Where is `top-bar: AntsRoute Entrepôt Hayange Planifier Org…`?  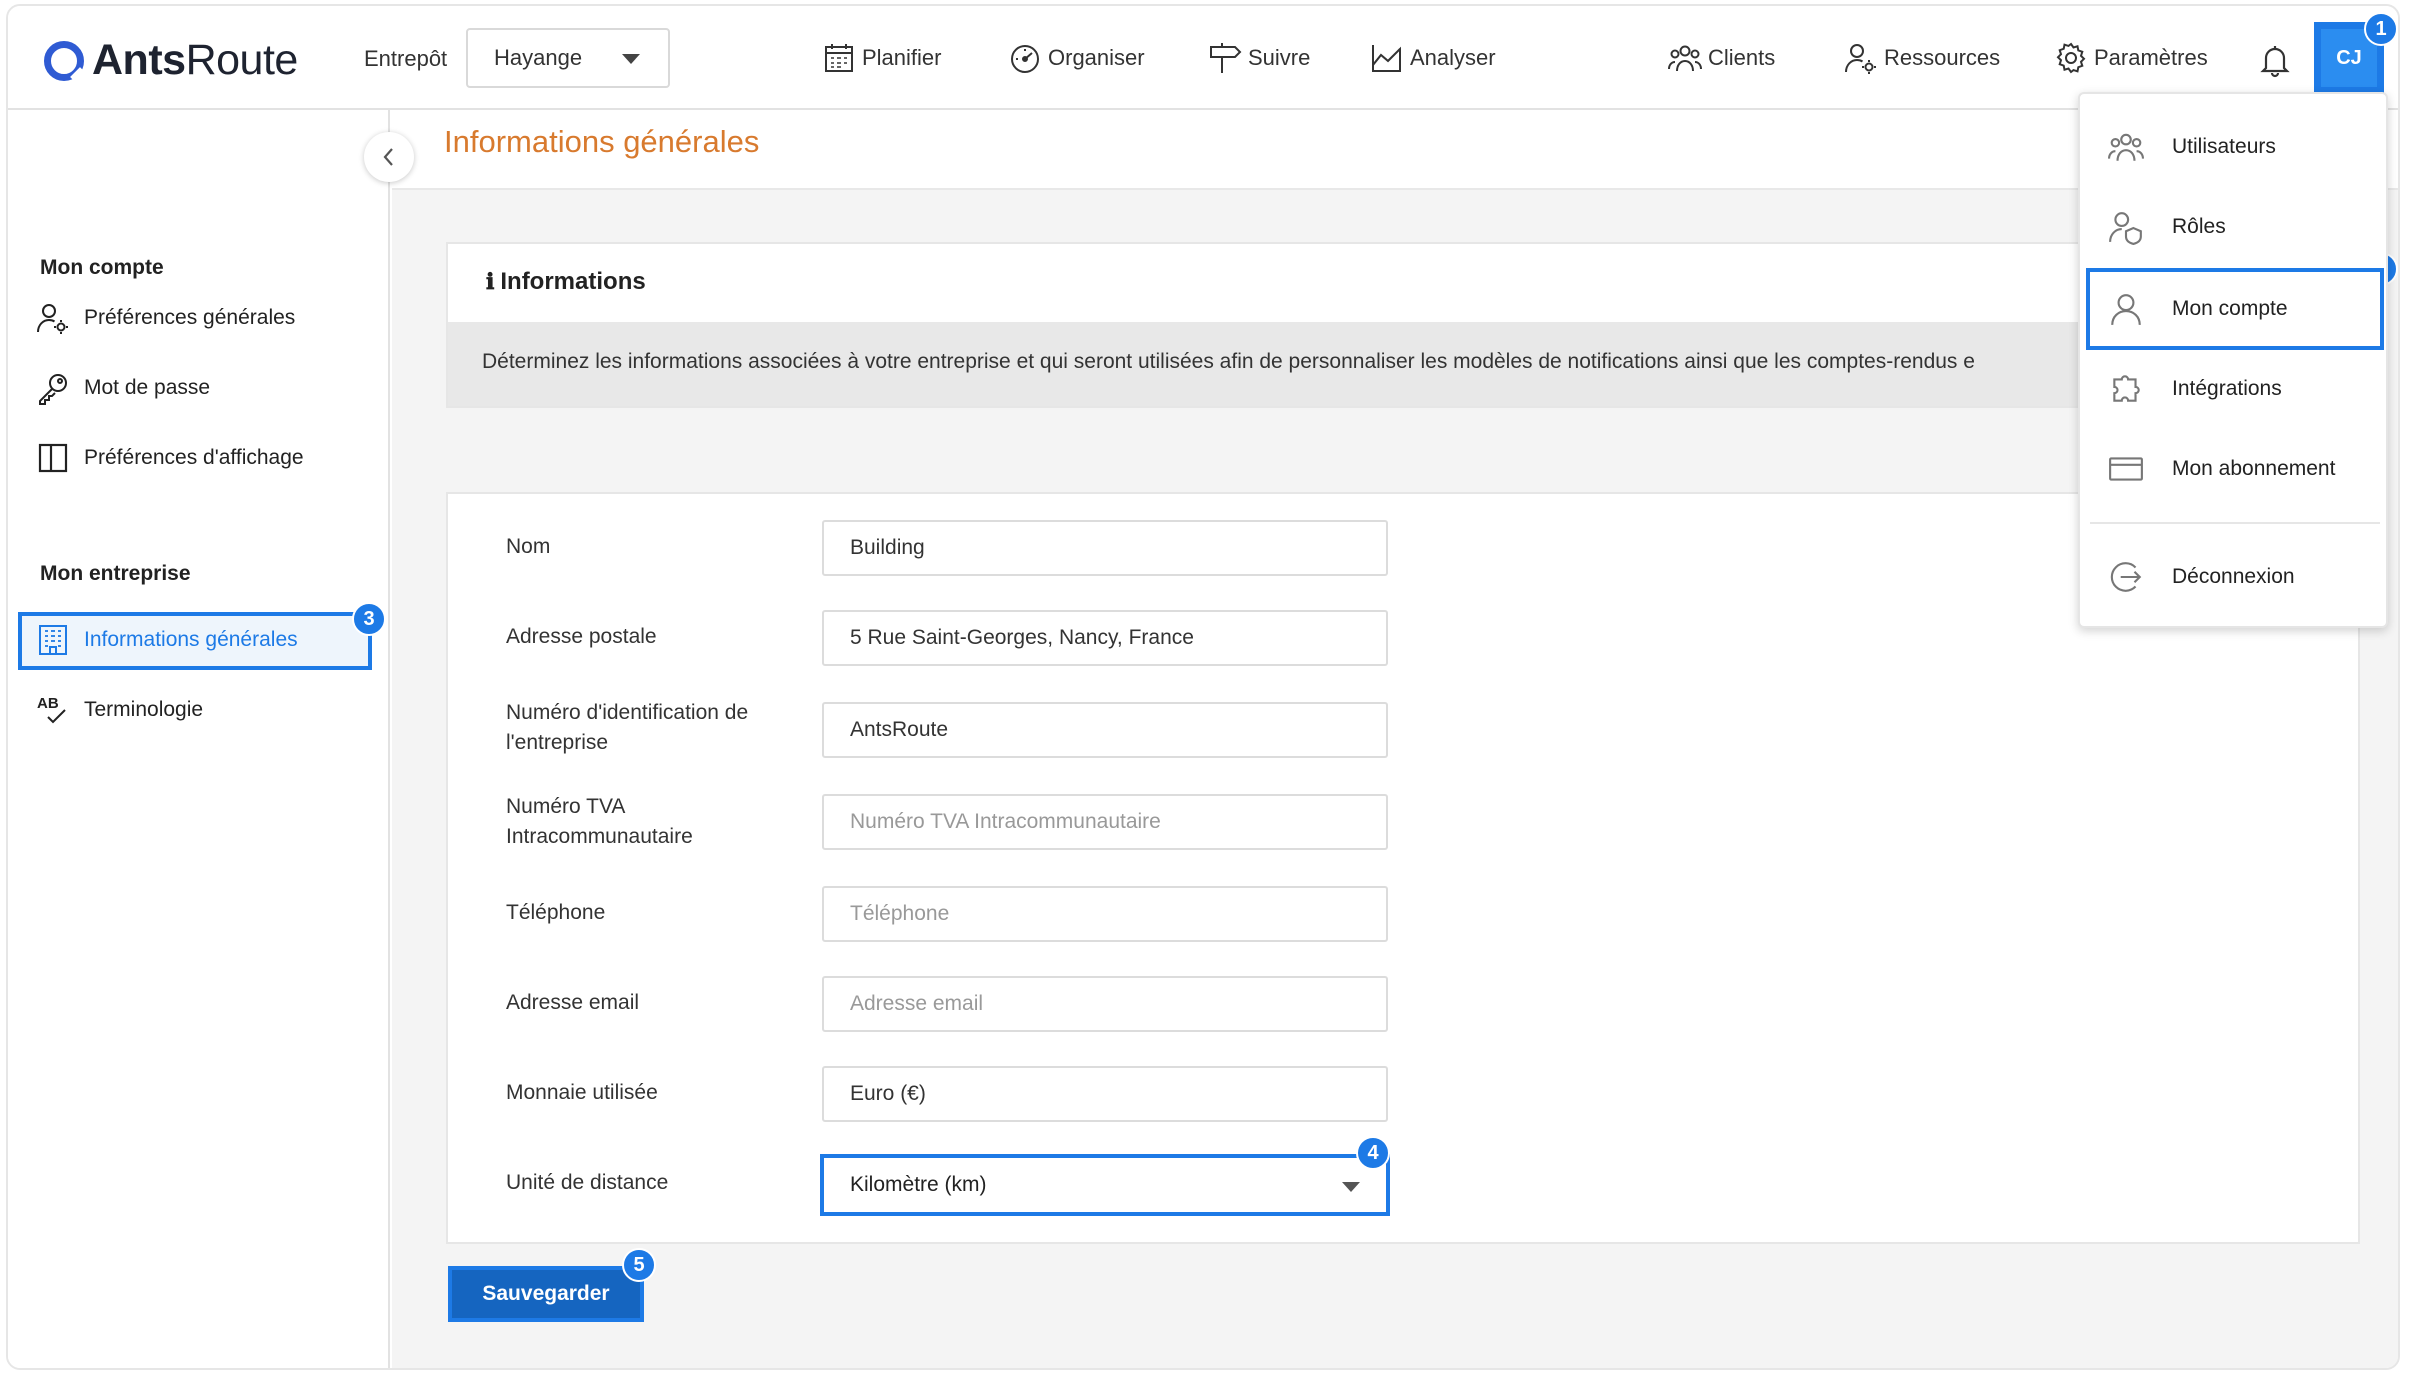 top-bar: AntsRoute Entrepôt Hayange Planifier Org… is located at coordinates (1203, 58).